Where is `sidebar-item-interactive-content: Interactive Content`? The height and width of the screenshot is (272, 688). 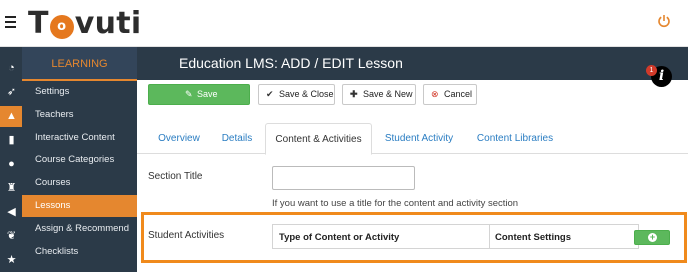
sidebar-item-interactive-content: Interactive Content is located at coordinates (79, 138).